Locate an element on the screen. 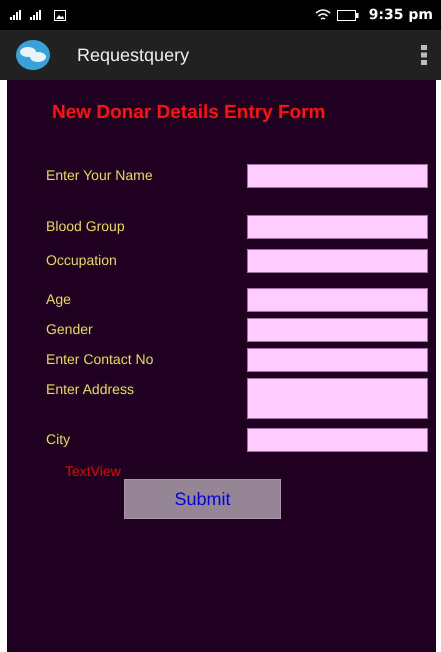 This screenshot has height=652, width=441. submit-button: Submit is located at coordinates (202, 499).